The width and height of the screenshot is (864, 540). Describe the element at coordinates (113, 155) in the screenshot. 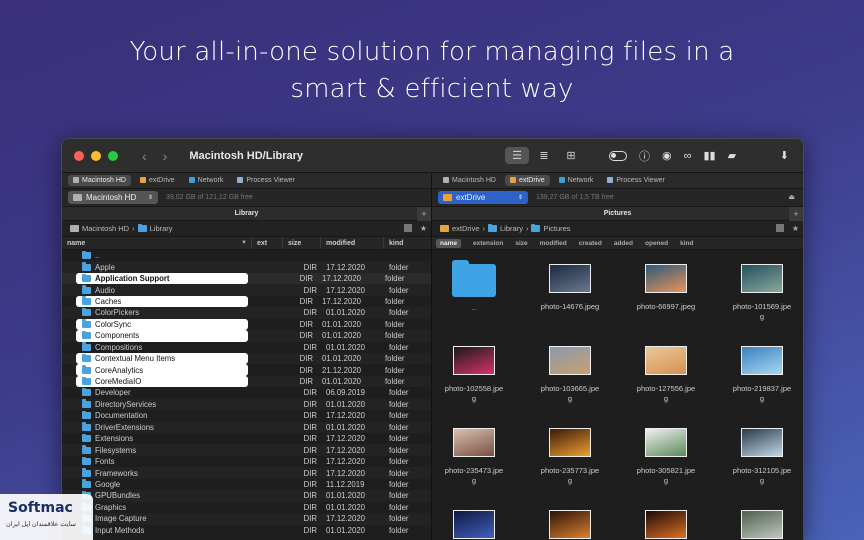

I see `zoom-button` at that location.